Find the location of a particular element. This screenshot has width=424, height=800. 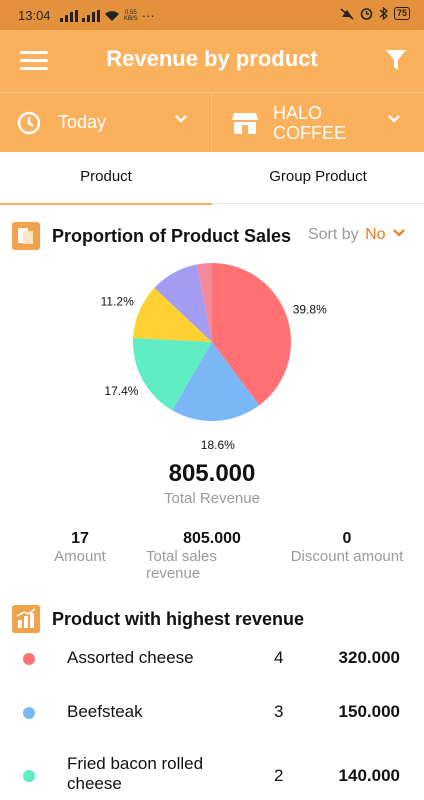

more-icon: ··· is located at coordinates (148, 15).